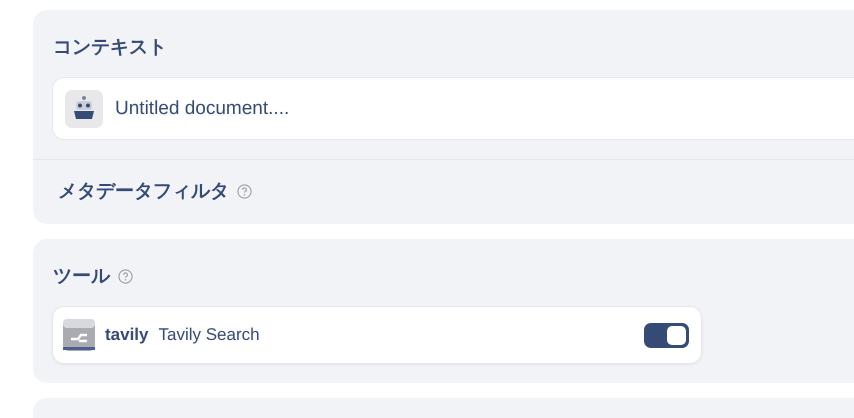 The height and width of the screenshot is (418, 854). I want to click on filter-title: メタデータフィルタ, so click(143, 191).